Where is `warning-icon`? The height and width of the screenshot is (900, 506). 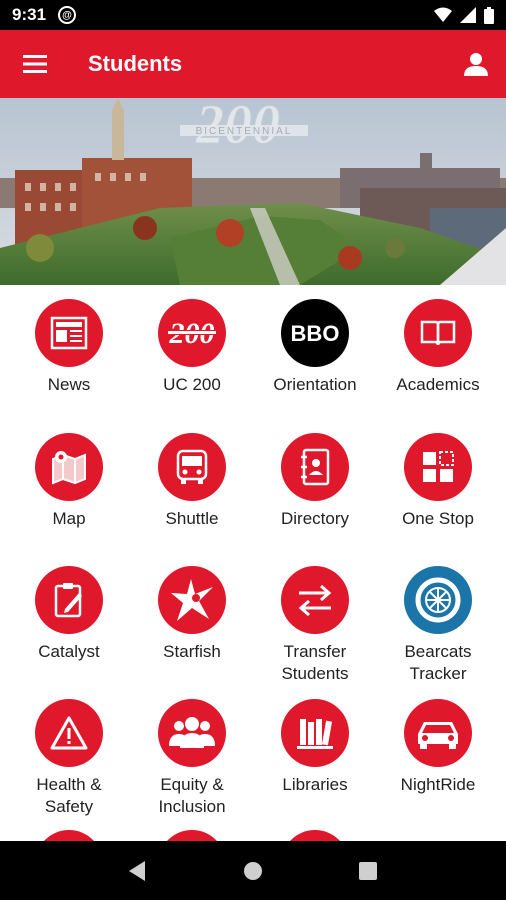
warning-icon is located at coordinates (69, 733).